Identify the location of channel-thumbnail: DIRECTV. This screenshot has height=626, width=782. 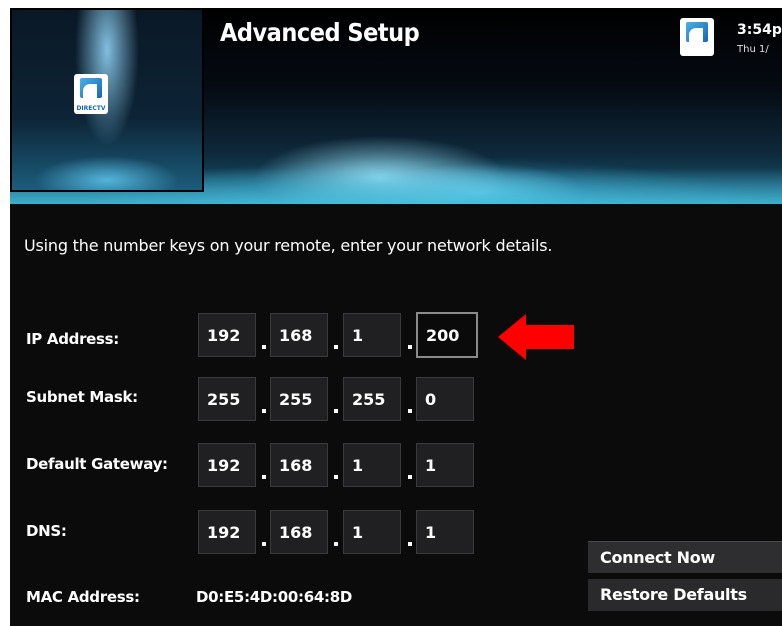
(107, 100).